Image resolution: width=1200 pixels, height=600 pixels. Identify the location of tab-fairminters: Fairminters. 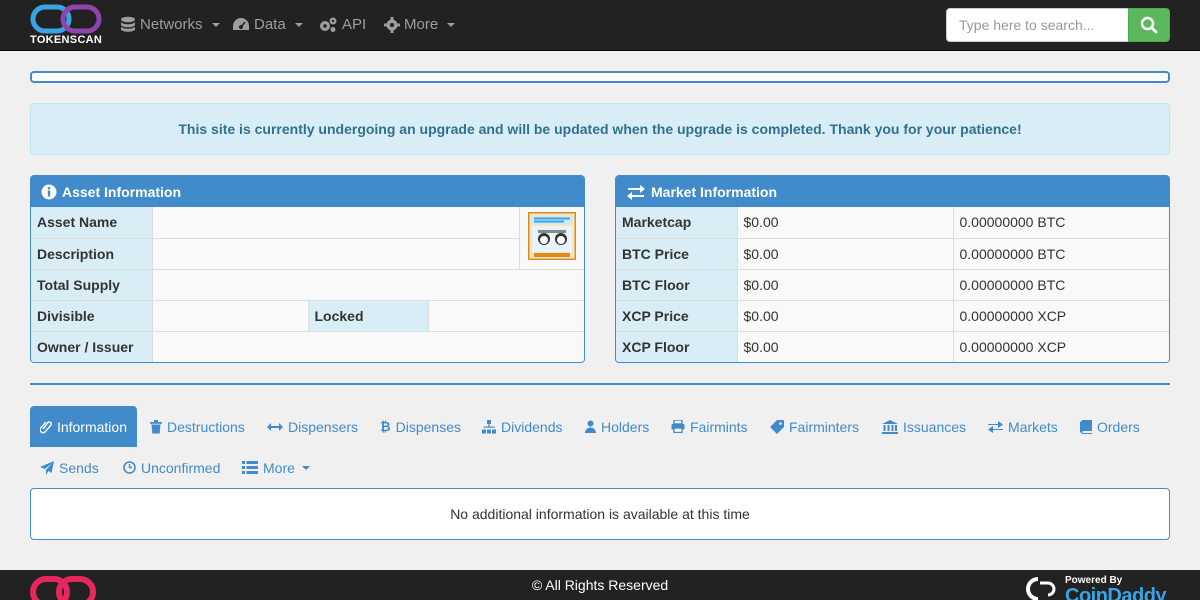
(814, 426).